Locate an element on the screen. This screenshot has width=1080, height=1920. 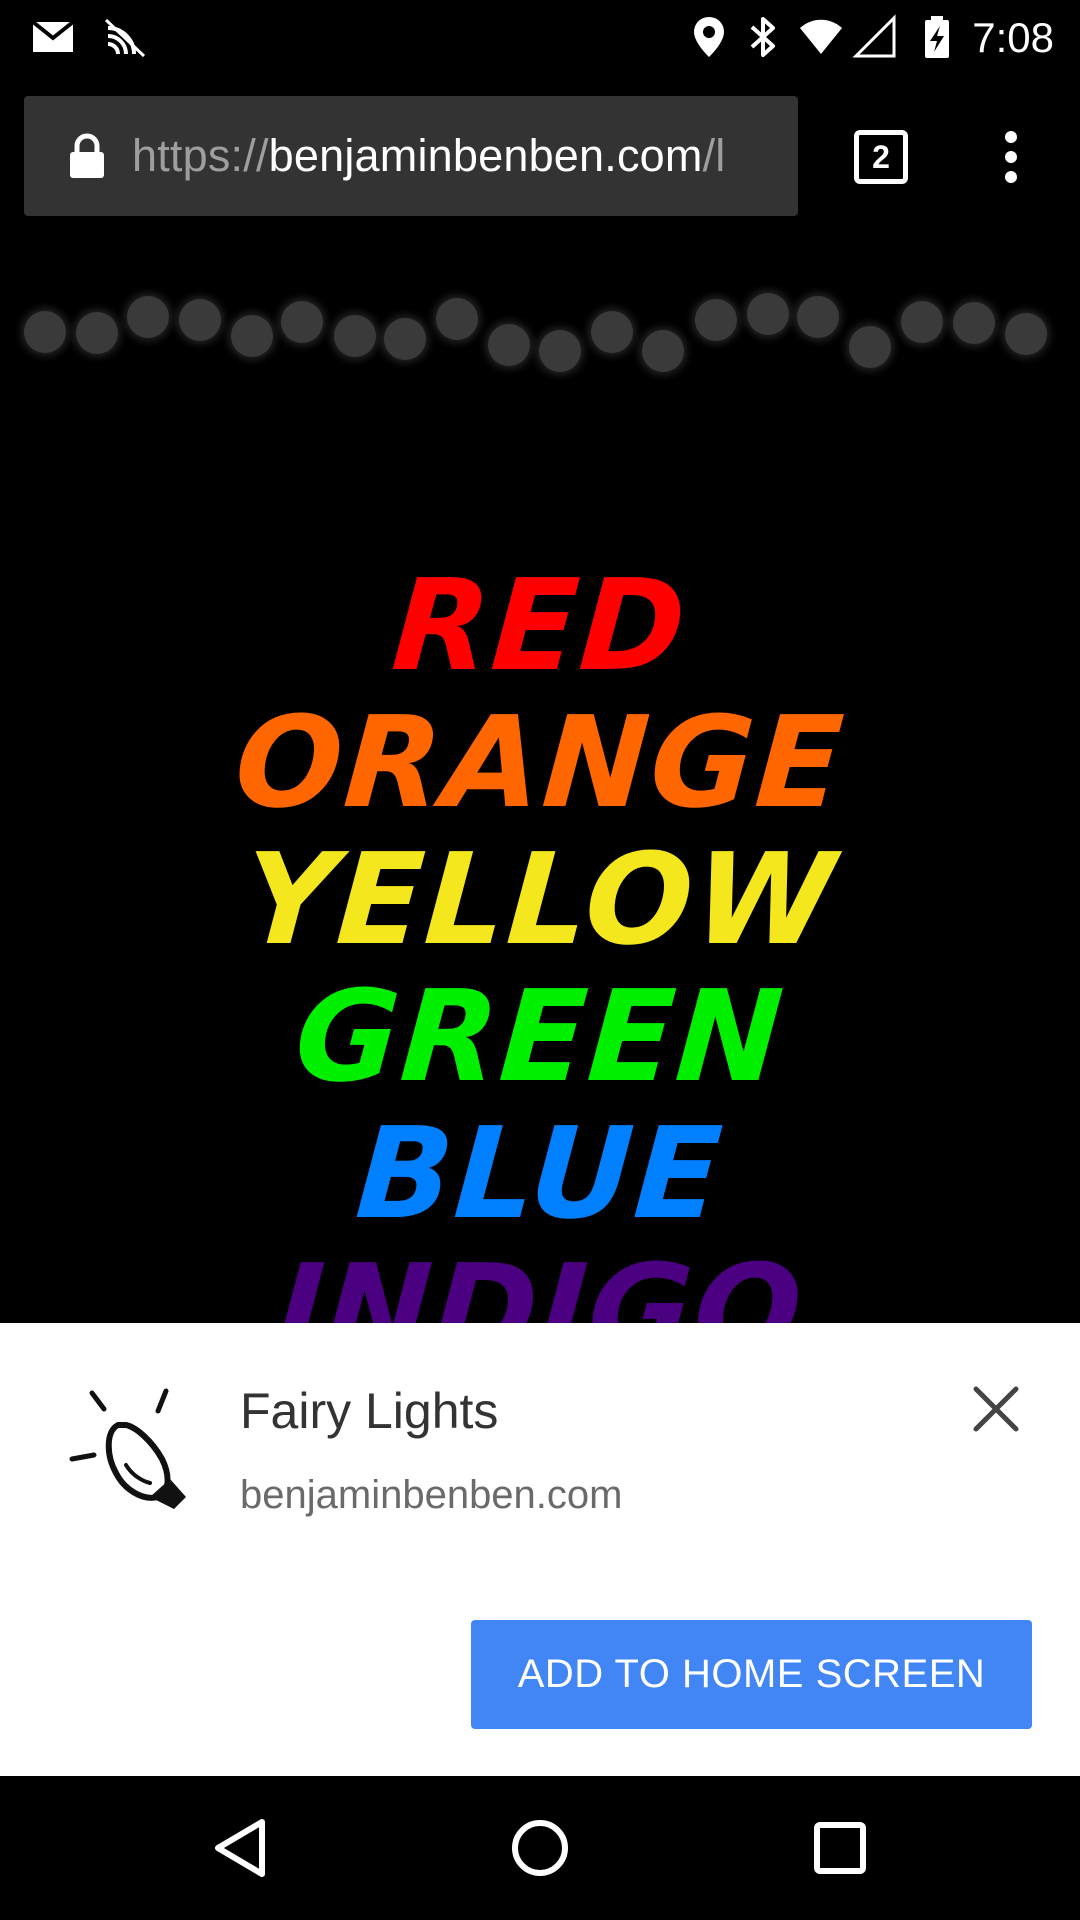
url-path: /l is located at coordinates (714, 155).